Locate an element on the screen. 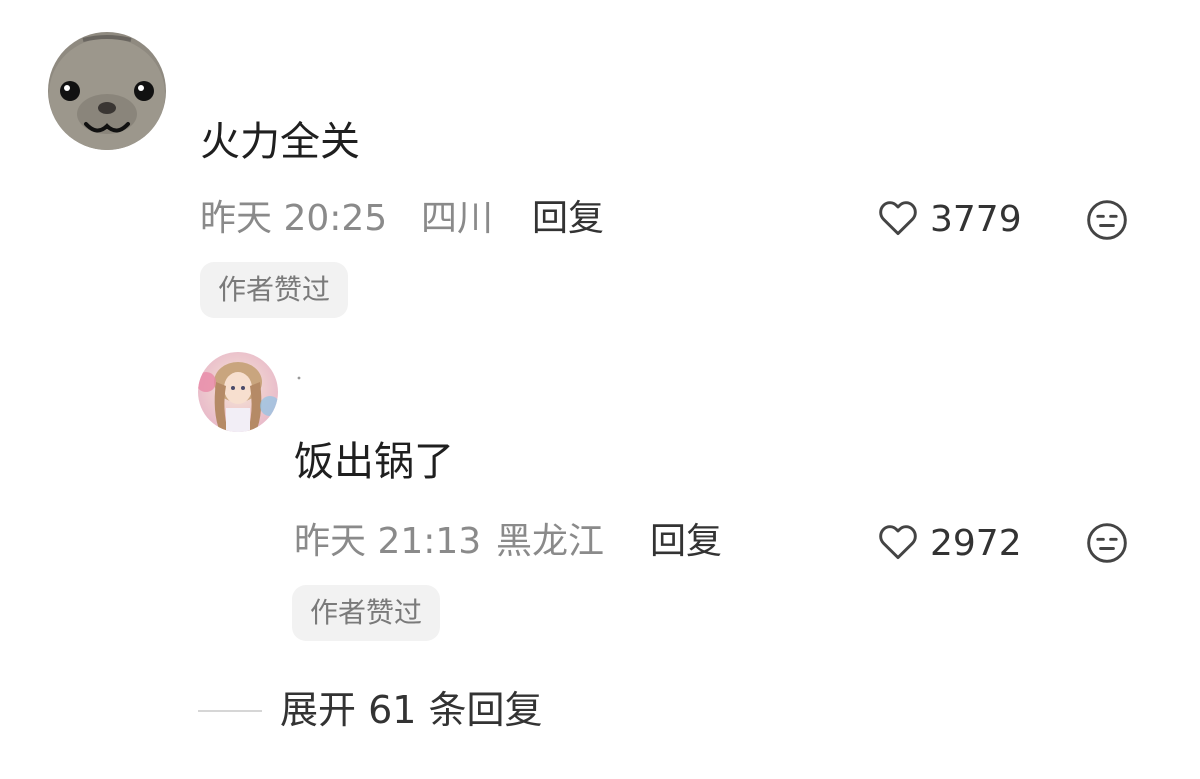 The width and height of the screenshot is (1200, 779). reply-text: 饭出锅了 is located at coordinates (374, 462).